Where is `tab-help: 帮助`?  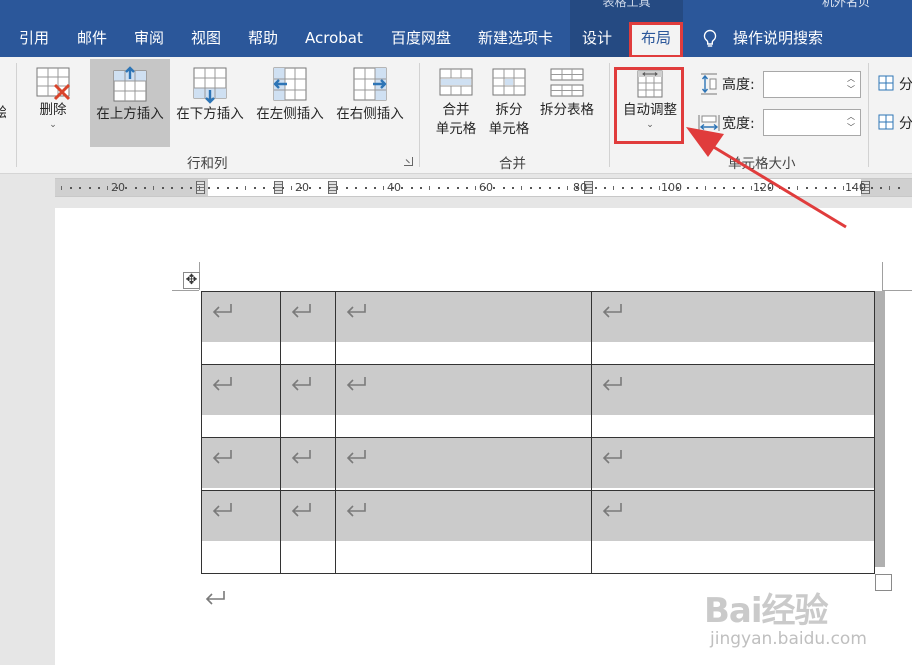
tab-help: 帮助 is located at coordinates (263, 38).